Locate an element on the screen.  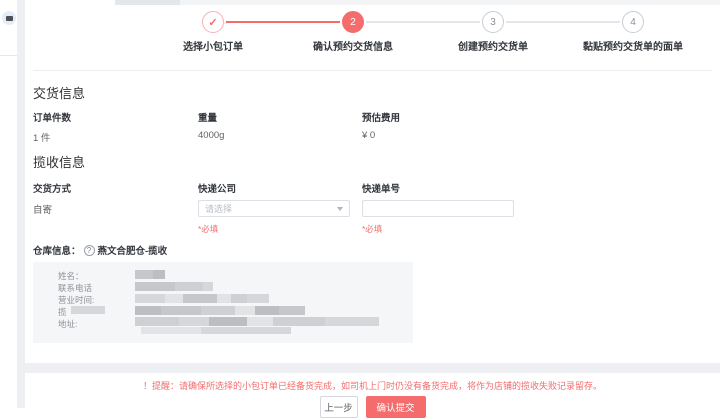
warehouse-detail-box: 姓名： 联系电话 营业时间: 揽 地址: is located at coordinates (223, 302).